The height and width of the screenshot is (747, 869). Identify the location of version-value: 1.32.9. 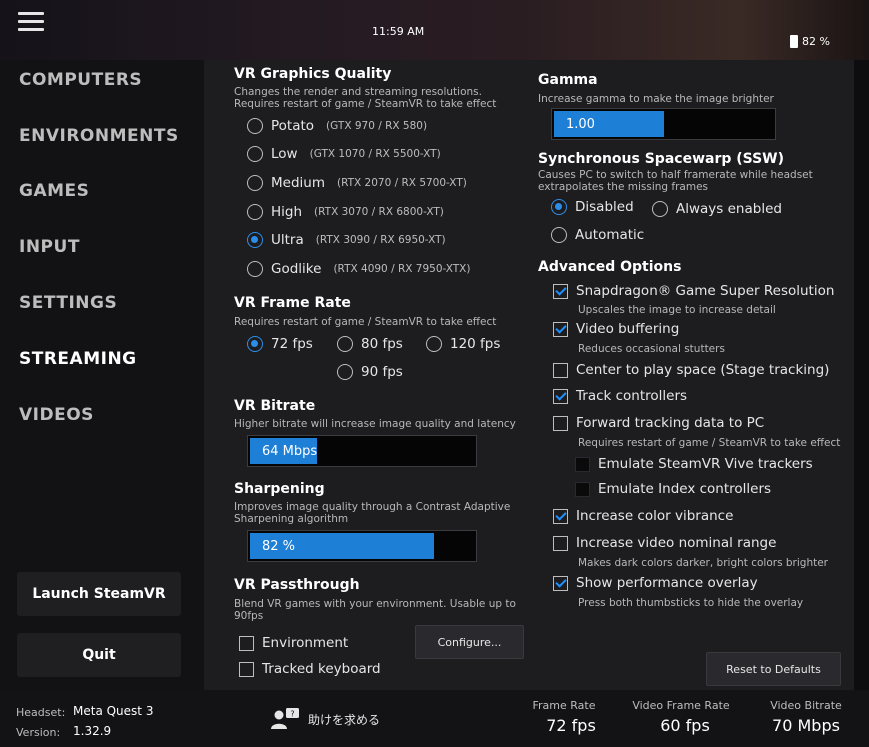
(92, 731).